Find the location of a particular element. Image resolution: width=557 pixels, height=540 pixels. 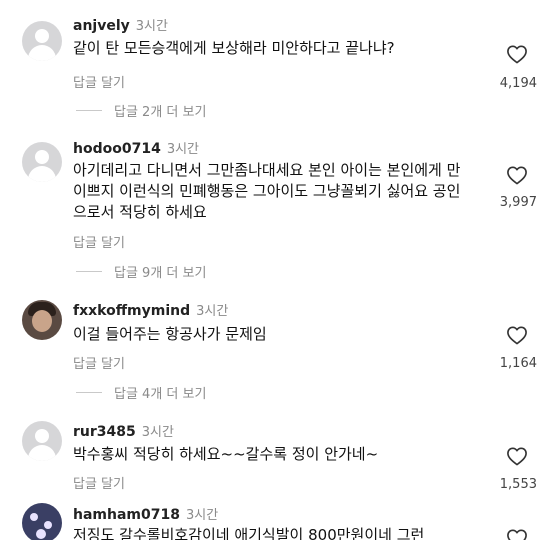

comment-username: hamham0718 3시간 is located at coordinates (145, 513).